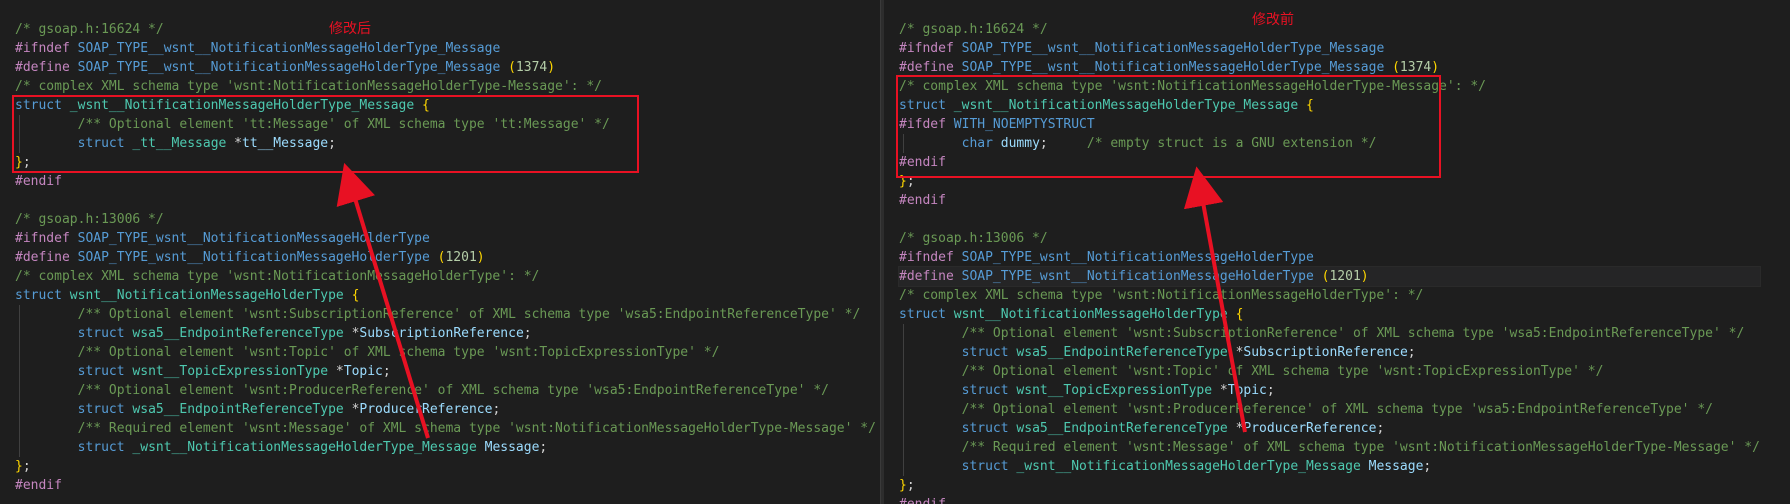  What do you see at coordinates (1094, 314) in the screenshot?
I see `code-token: wsnt__NotificationMessageHolderType` at bounding box center [1094, 314].